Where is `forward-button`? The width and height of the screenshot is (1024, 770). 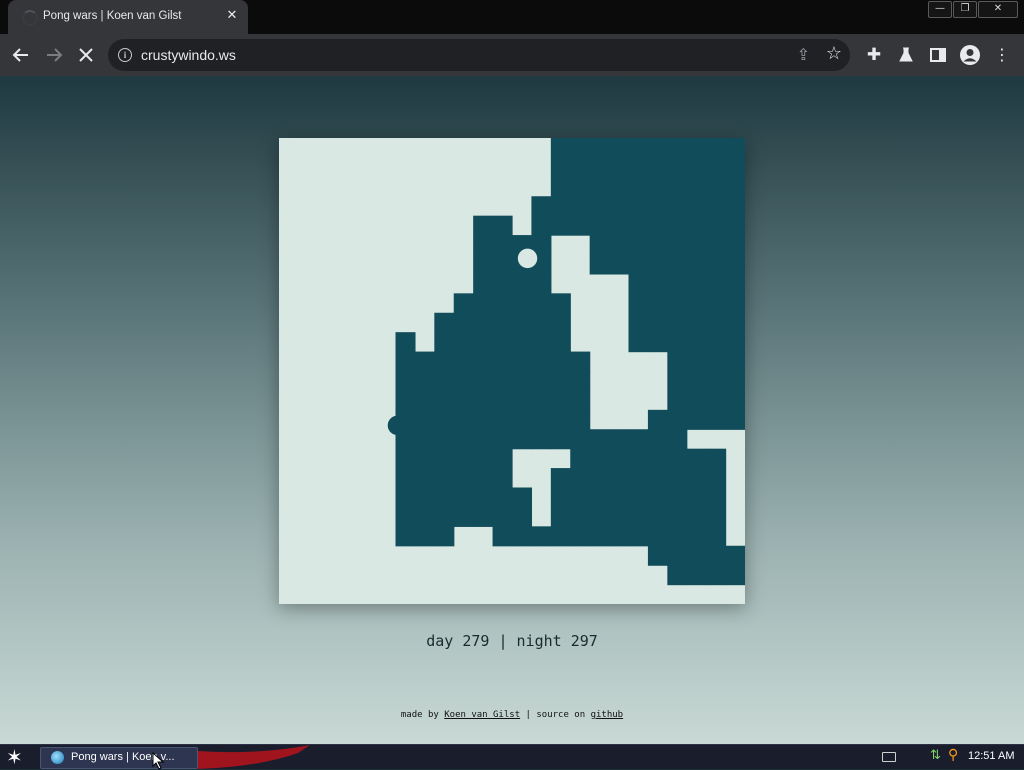 forward-button is located at coordinates (54, 55).